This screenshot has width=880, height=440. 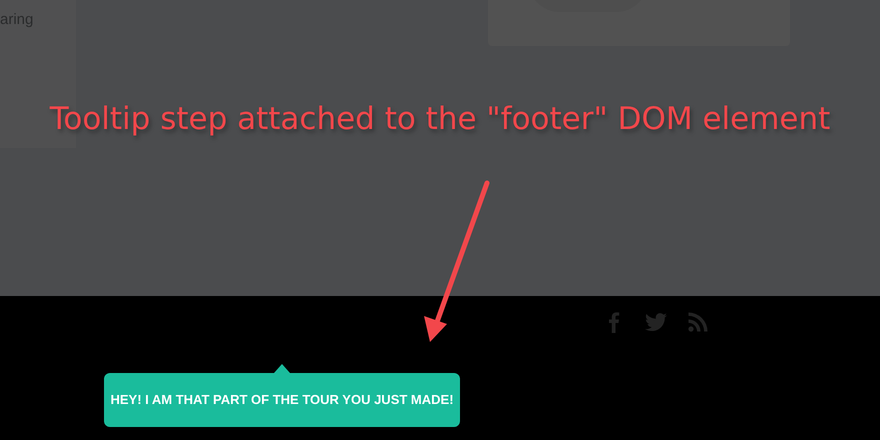 What do you see at coordinates (656, 322) in the screenshot?
I see `twitter-icon` at bounding box center [656, 322].